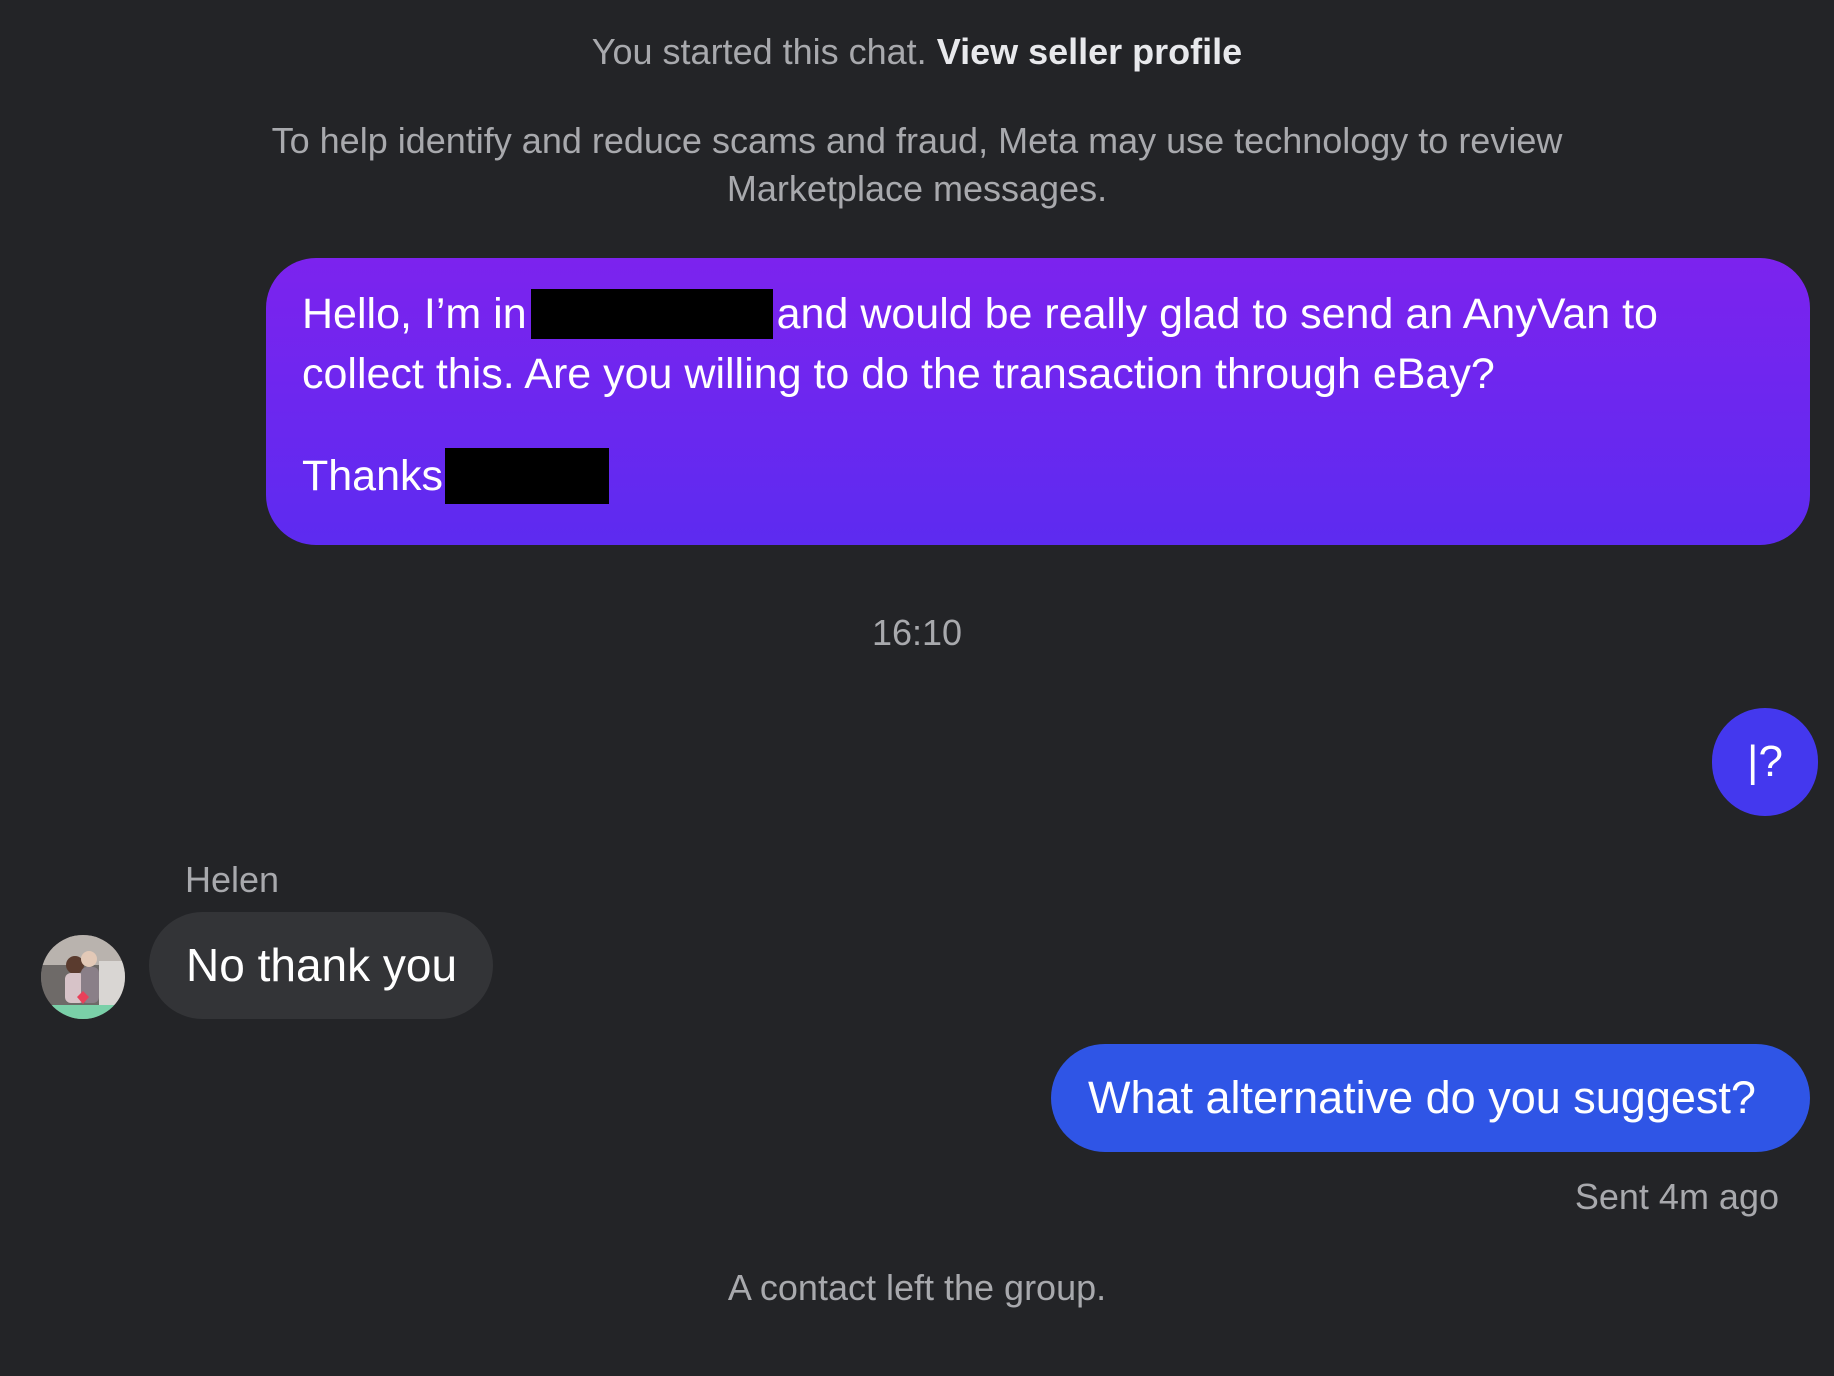 The width and height of the screenshot is (1834, 1376). Describe the element at coordinates (1038, 476) in the screenshot. I see `message-signoff-line: Thanks` at that location.